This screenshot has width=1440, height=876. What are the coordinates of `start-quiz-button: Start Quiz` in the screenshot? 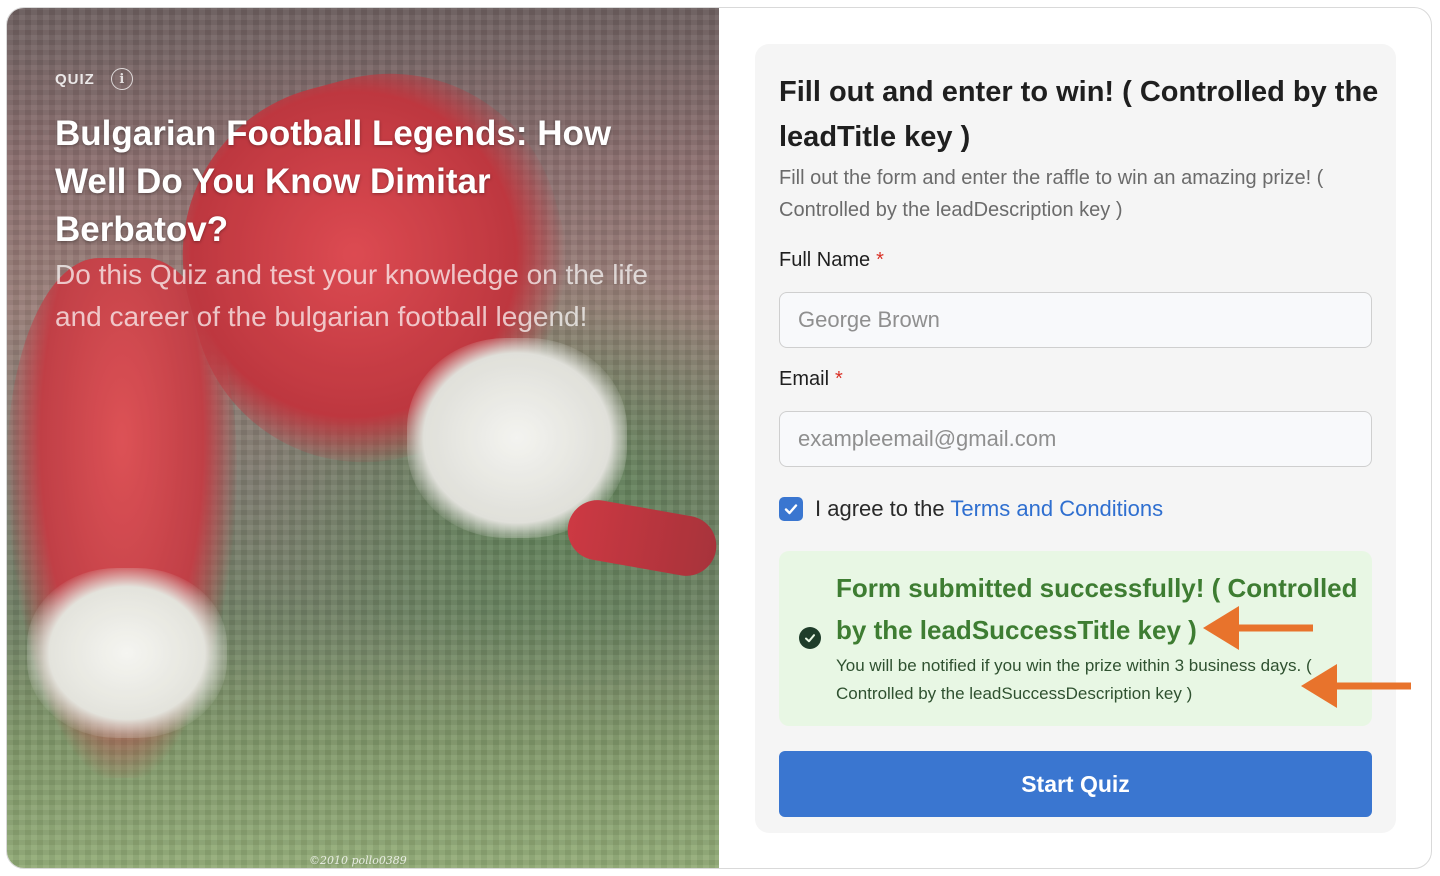 It's located at (1075, 784).